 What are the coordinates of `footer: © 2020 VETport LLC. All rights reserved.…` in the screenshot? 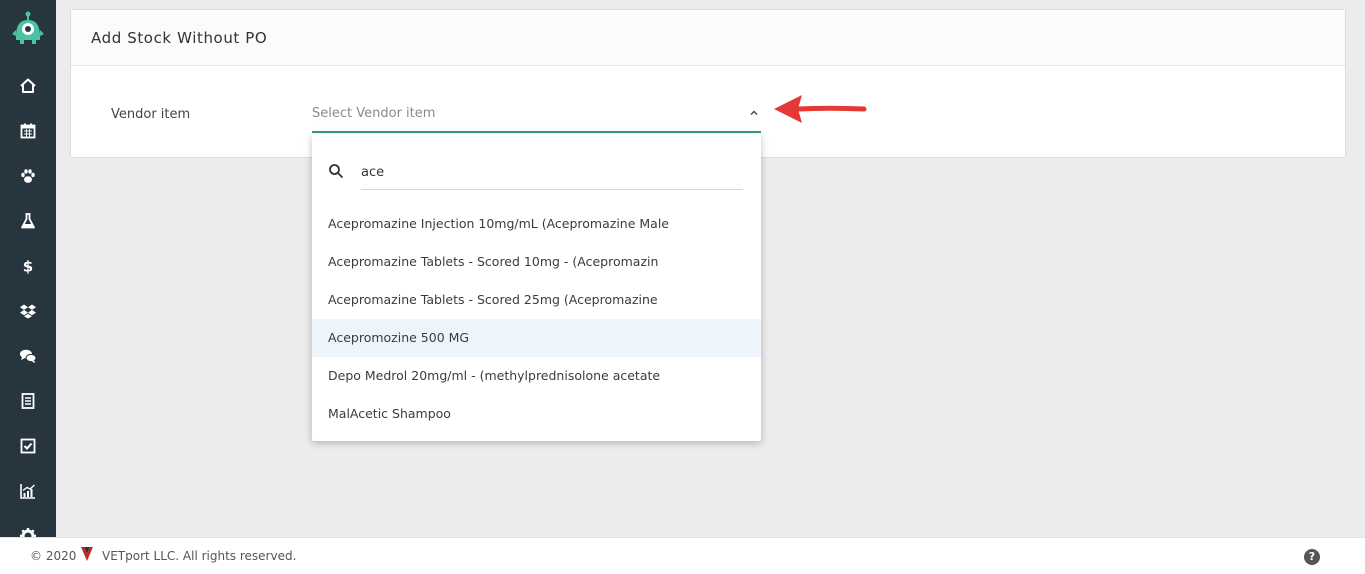 It's located at (682, 555).